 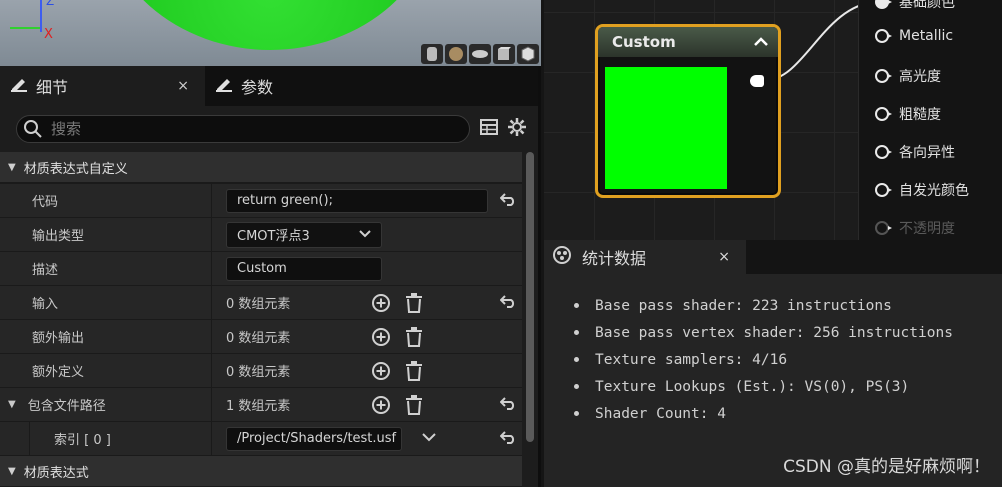 I want to click on prop-row-description: 描述 Custom, so click(x=261, y=269).